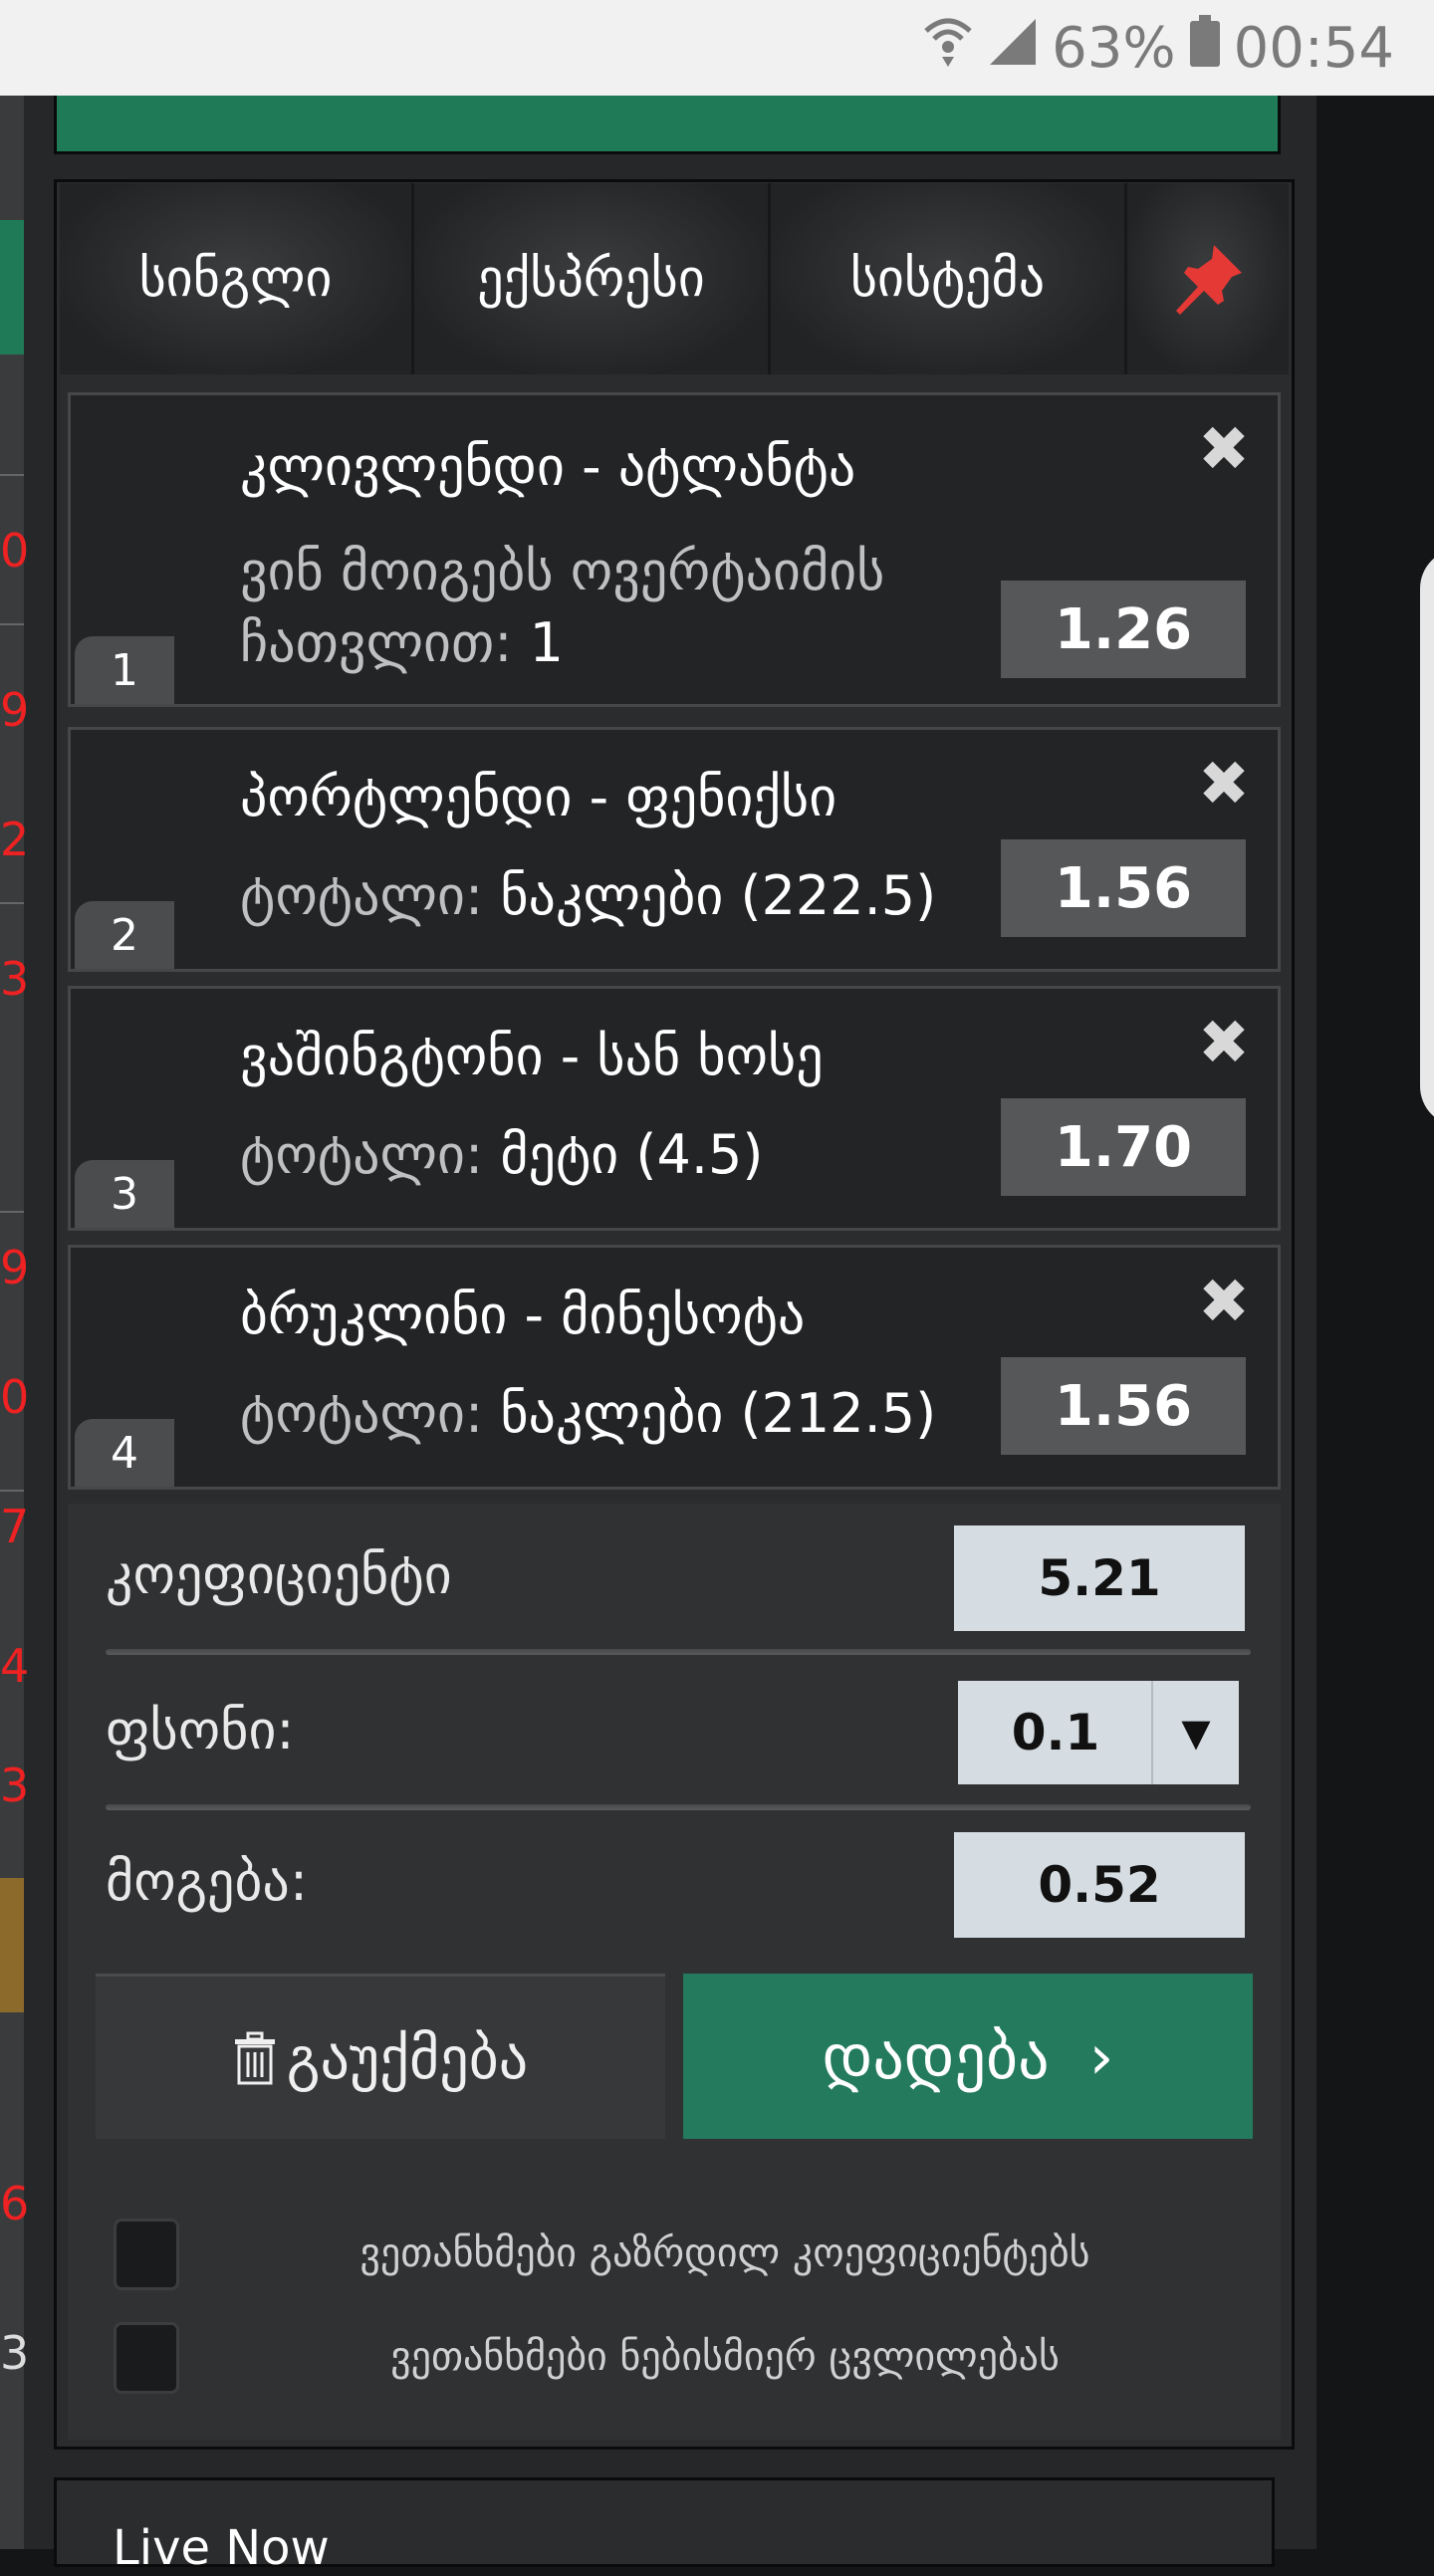  I want to click on bet-selection: მეტი (4.5), so click(632, 1154).